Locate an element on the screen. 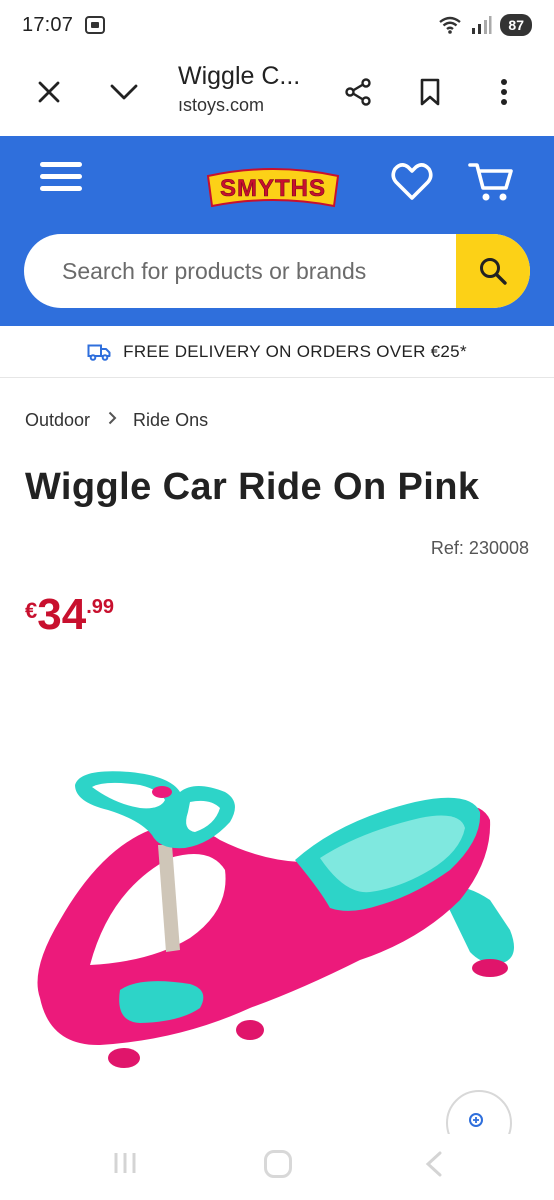  screenshot-icon is located at coordinates (95, 25).